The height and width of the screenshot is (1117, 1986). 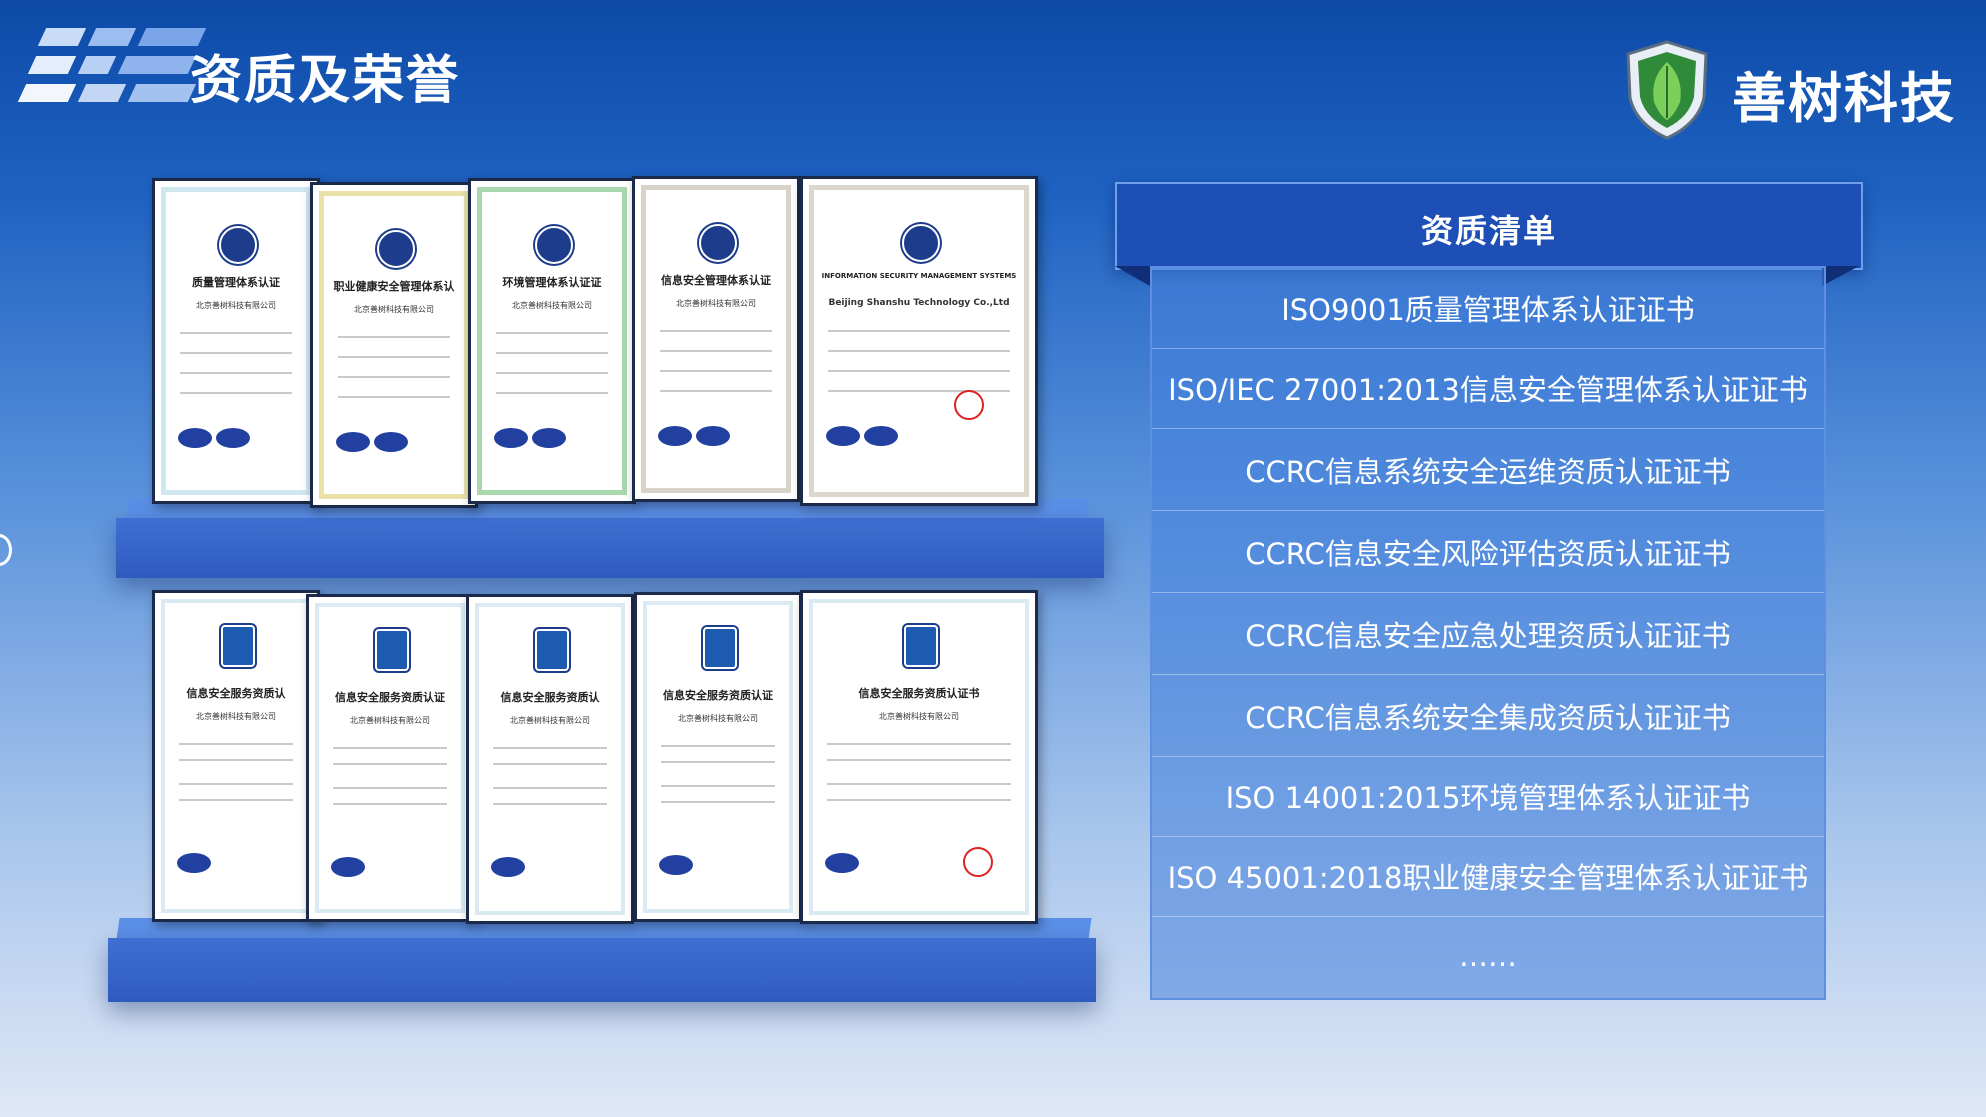 What do you see at coordinates (1488, 231) in the screenshot?
I see `qualification-list-title: 资质清单` at bounding box center [1488, 231].